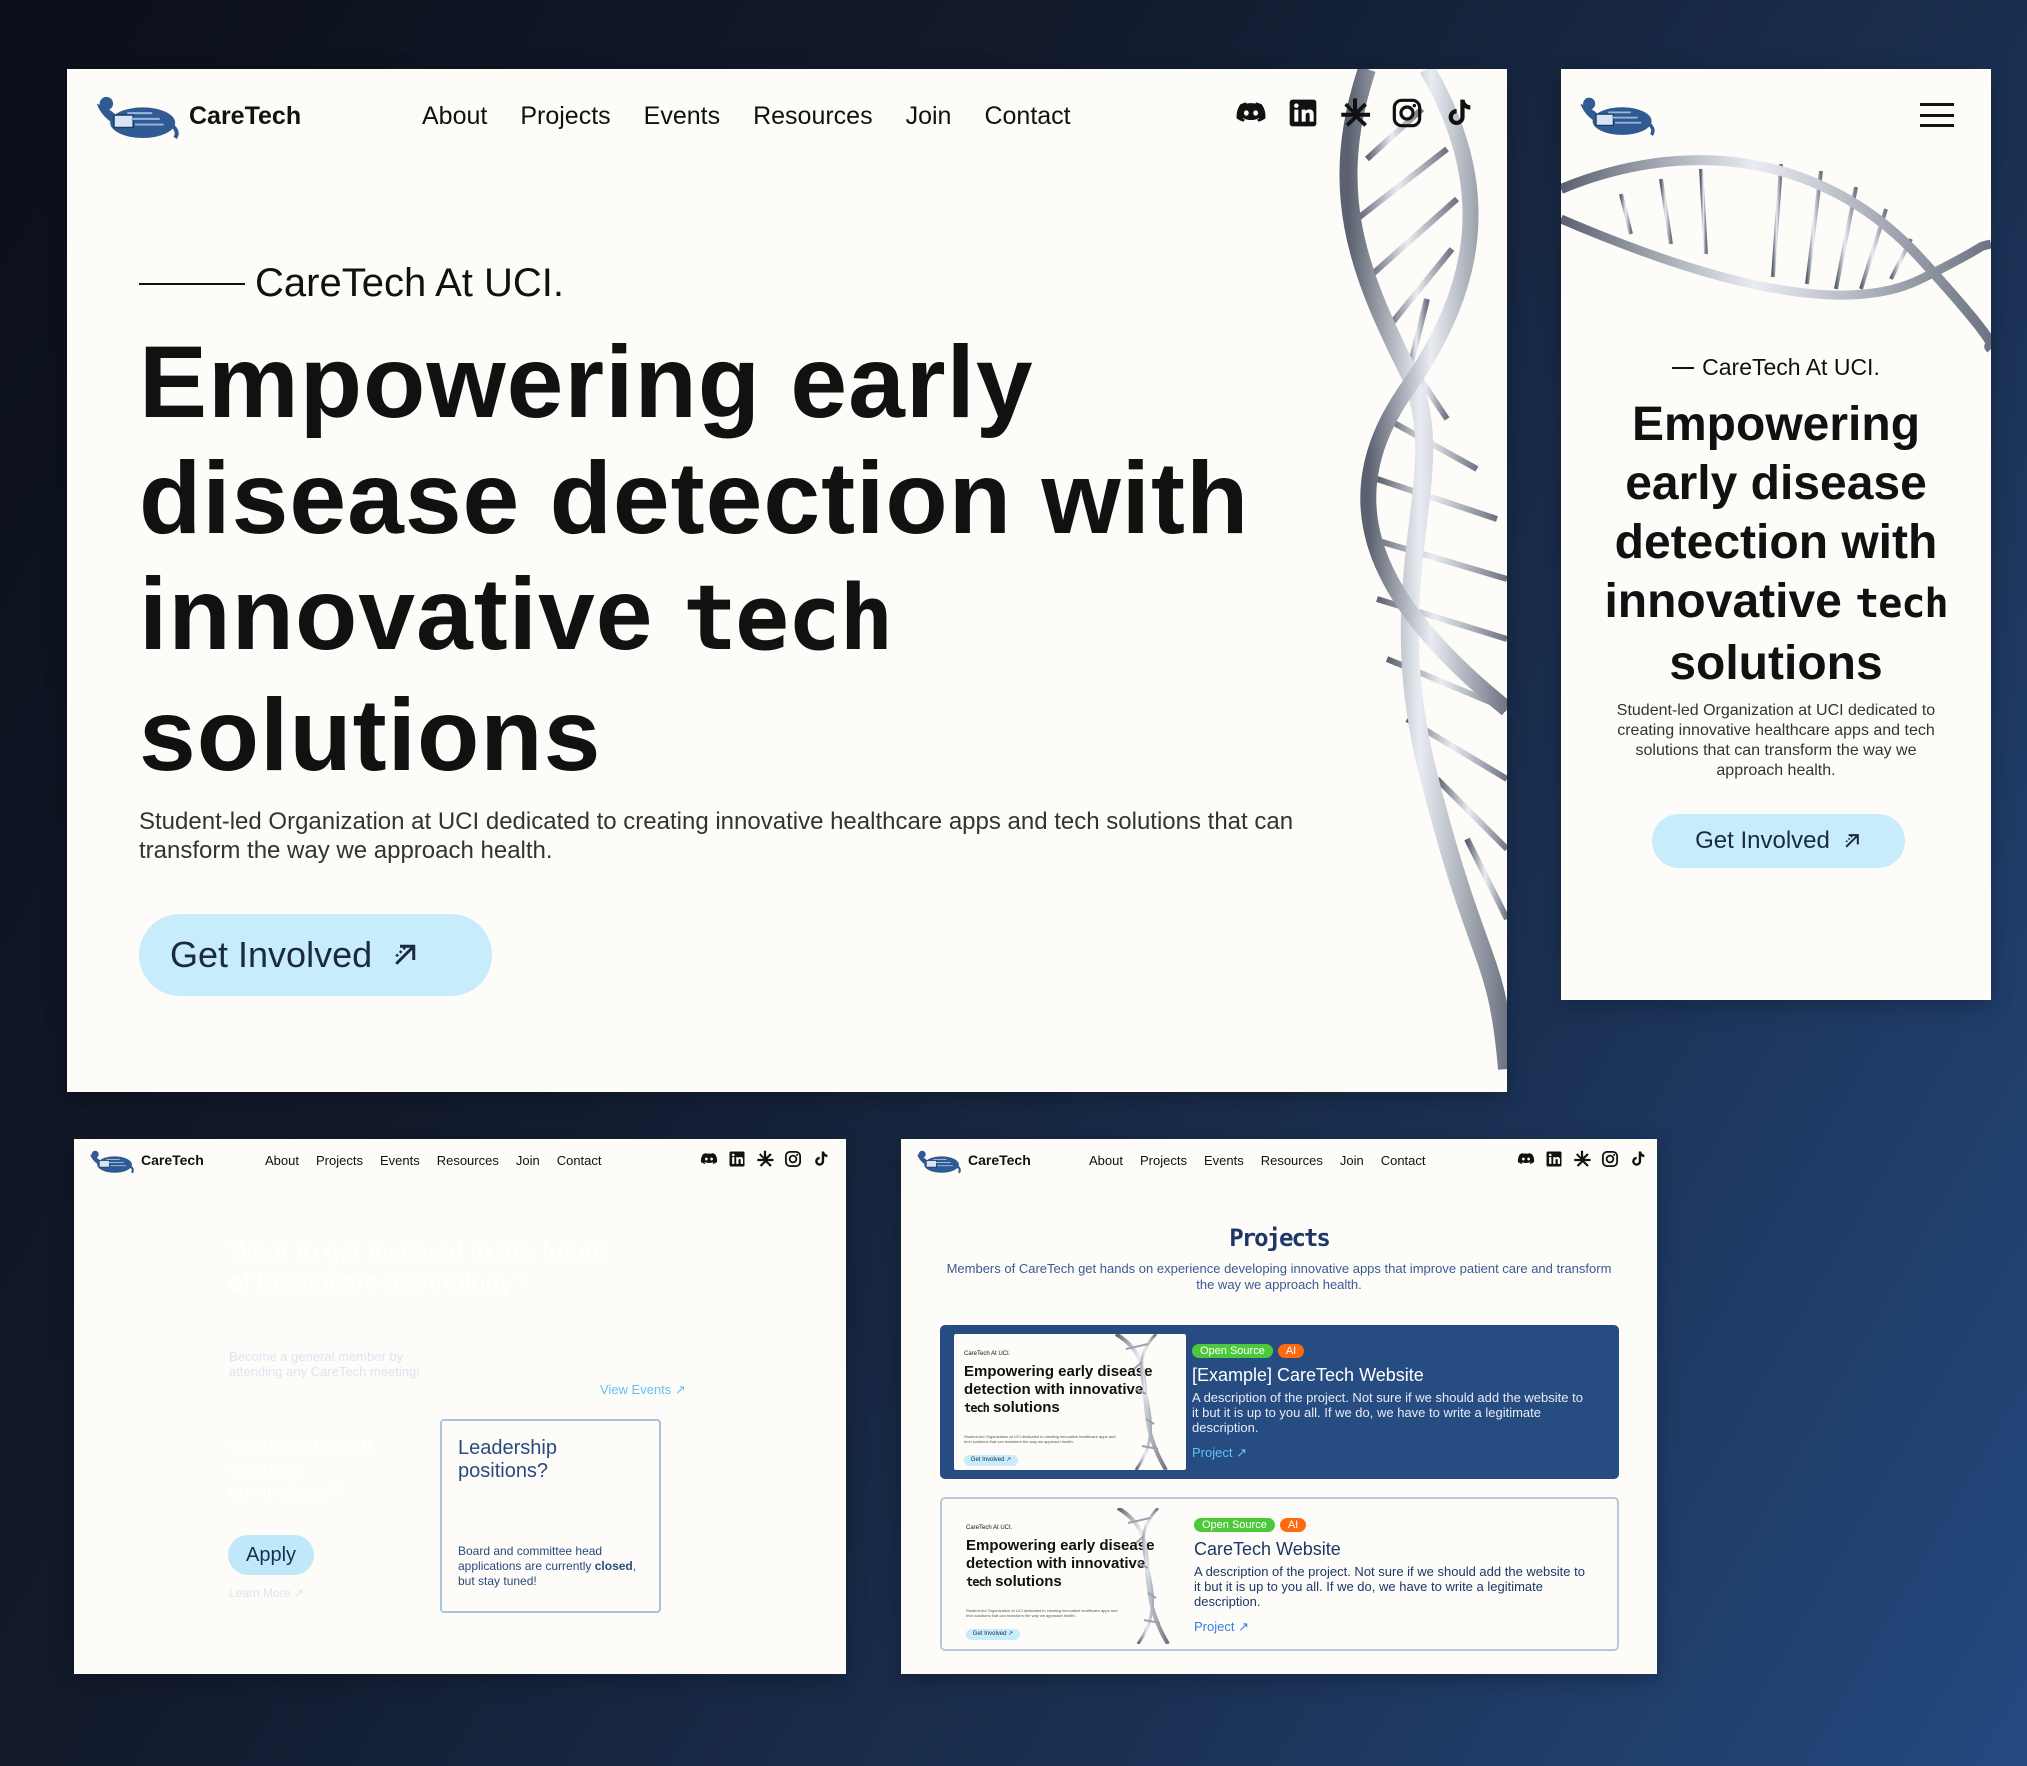 This screenshot has width=2027, height=1766. I want to click on headline-end: solutions, so click(370, 735).